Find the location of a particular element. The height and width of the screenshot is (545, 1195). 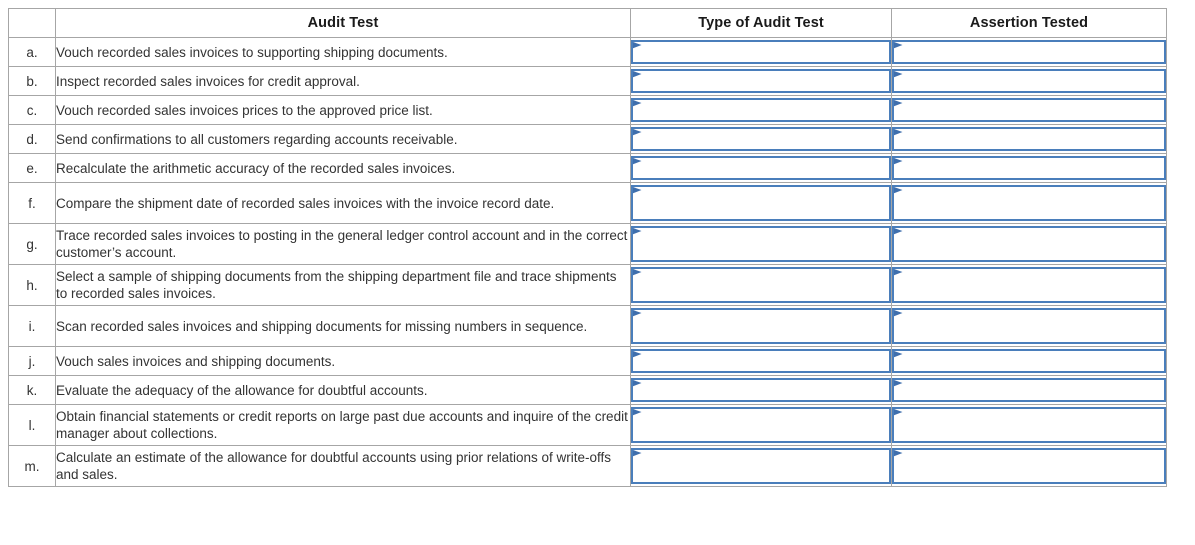

row-letter: i. is located at coordinates (32, 326).